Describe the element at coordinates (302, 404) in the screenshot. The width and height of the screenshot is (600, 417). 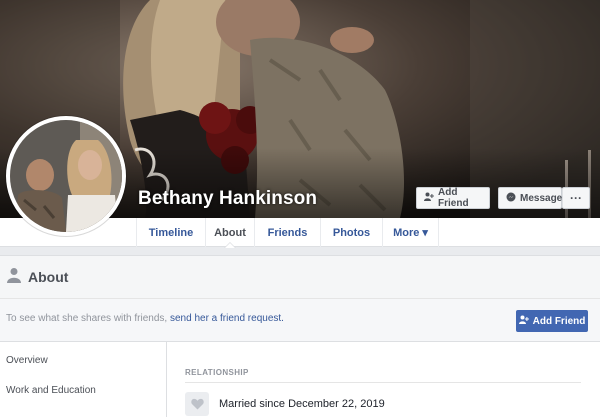
I see `relationship-status: Married since December 22, 2019` at that location.